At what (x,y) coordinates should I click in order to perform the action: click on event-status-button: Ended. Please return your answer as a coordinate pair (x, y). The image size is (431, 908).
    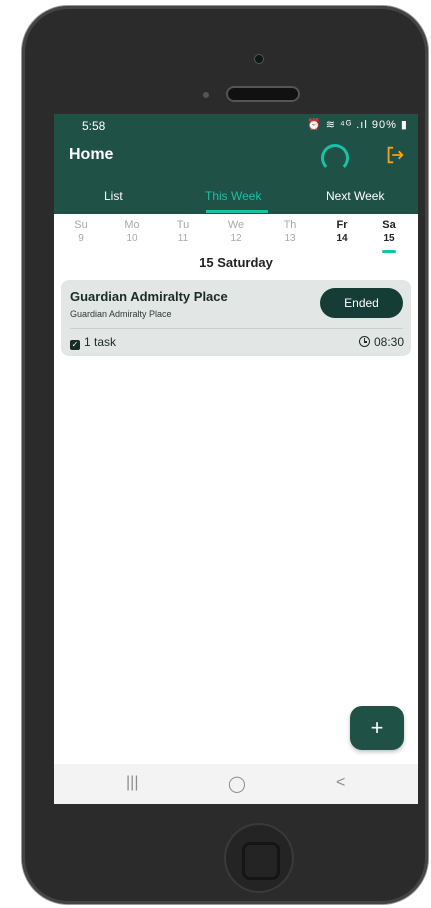
    Looking at the image, I should click on (361, 303).